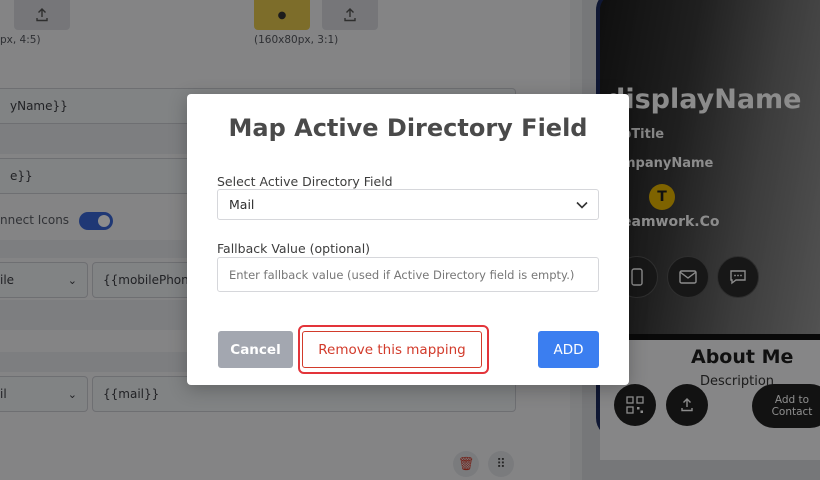 The image size is (820, 480). What do you see at coordinates (582, 205) in the screenshot?
I see `chevron-down-icon` at bounding box center [582, 205].